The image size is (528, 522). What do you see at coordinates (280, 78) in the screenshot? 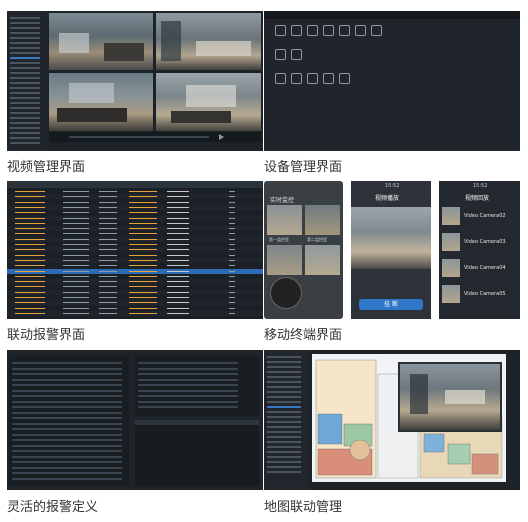
I see `server-icon` at bounding box center [280, 78].